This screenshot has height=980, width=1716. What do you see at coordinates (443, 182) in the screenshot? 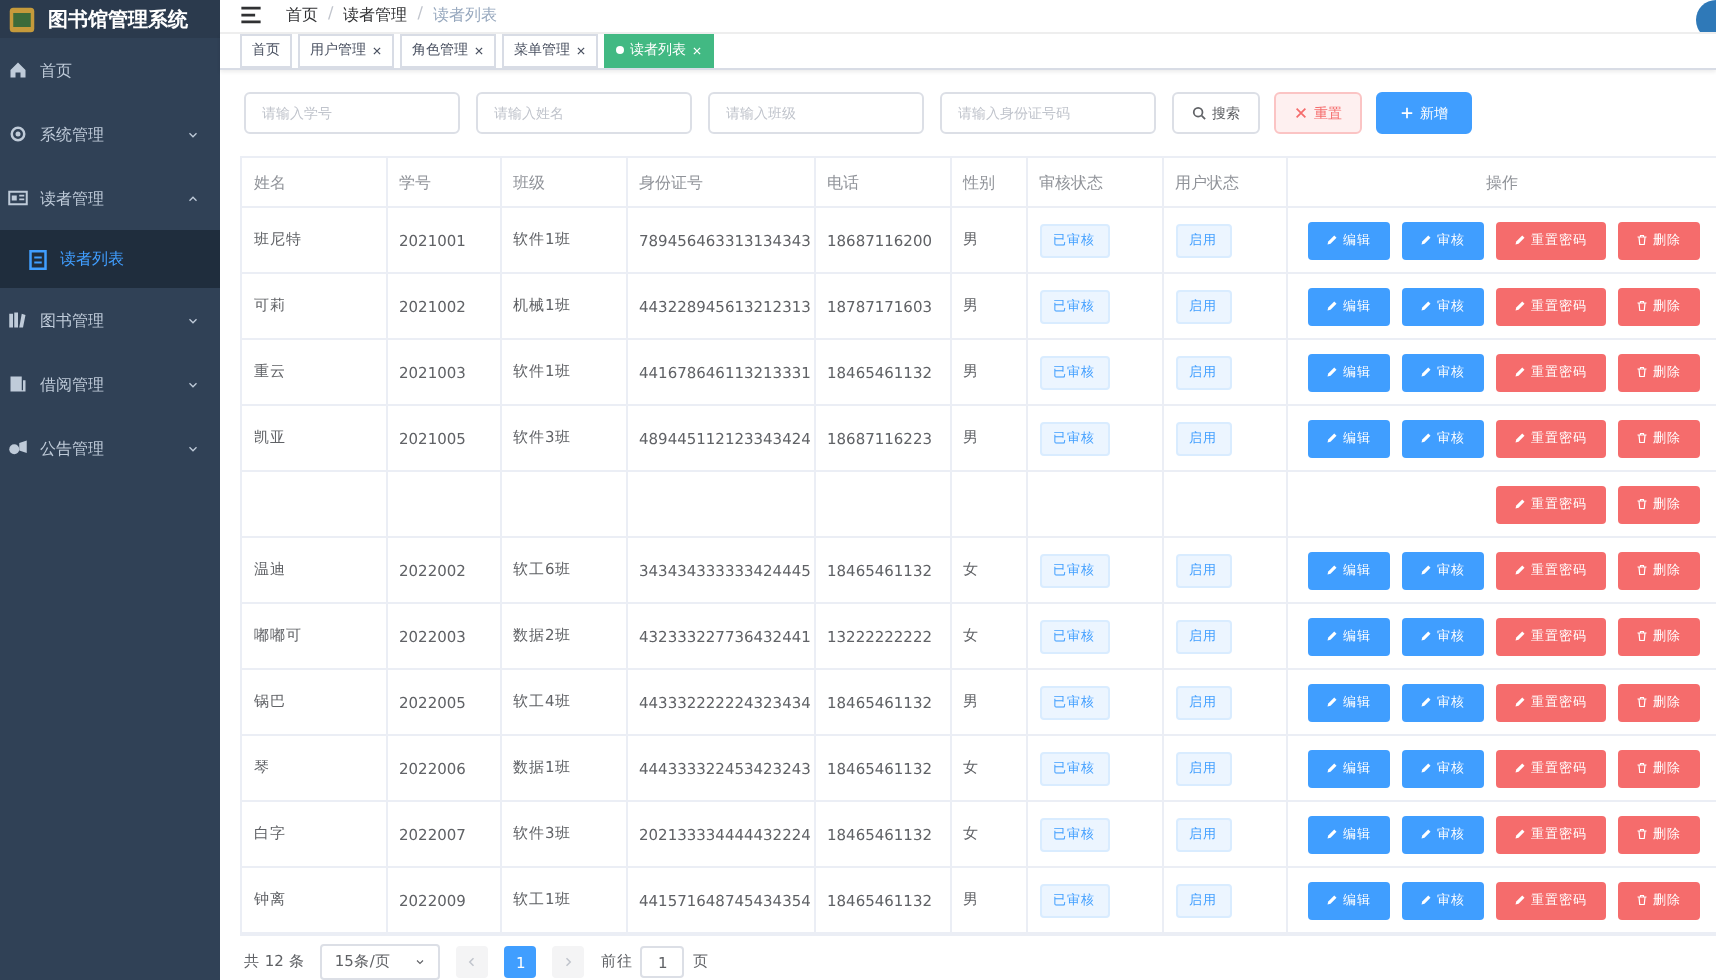
I see `column-header: 学号` at bounding box center [443, 182].